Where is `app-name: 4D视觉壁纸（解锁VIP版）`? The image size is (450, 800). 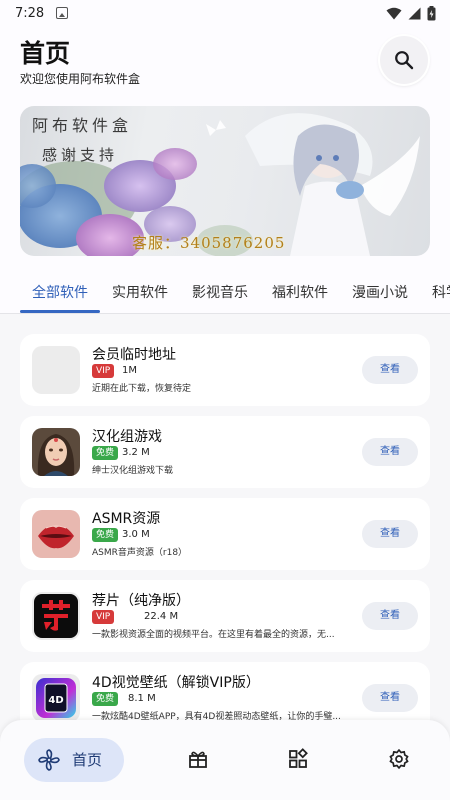 app-name: 4D视觉壁纸（解锁VIP版） is located at coordinates (176, 683).